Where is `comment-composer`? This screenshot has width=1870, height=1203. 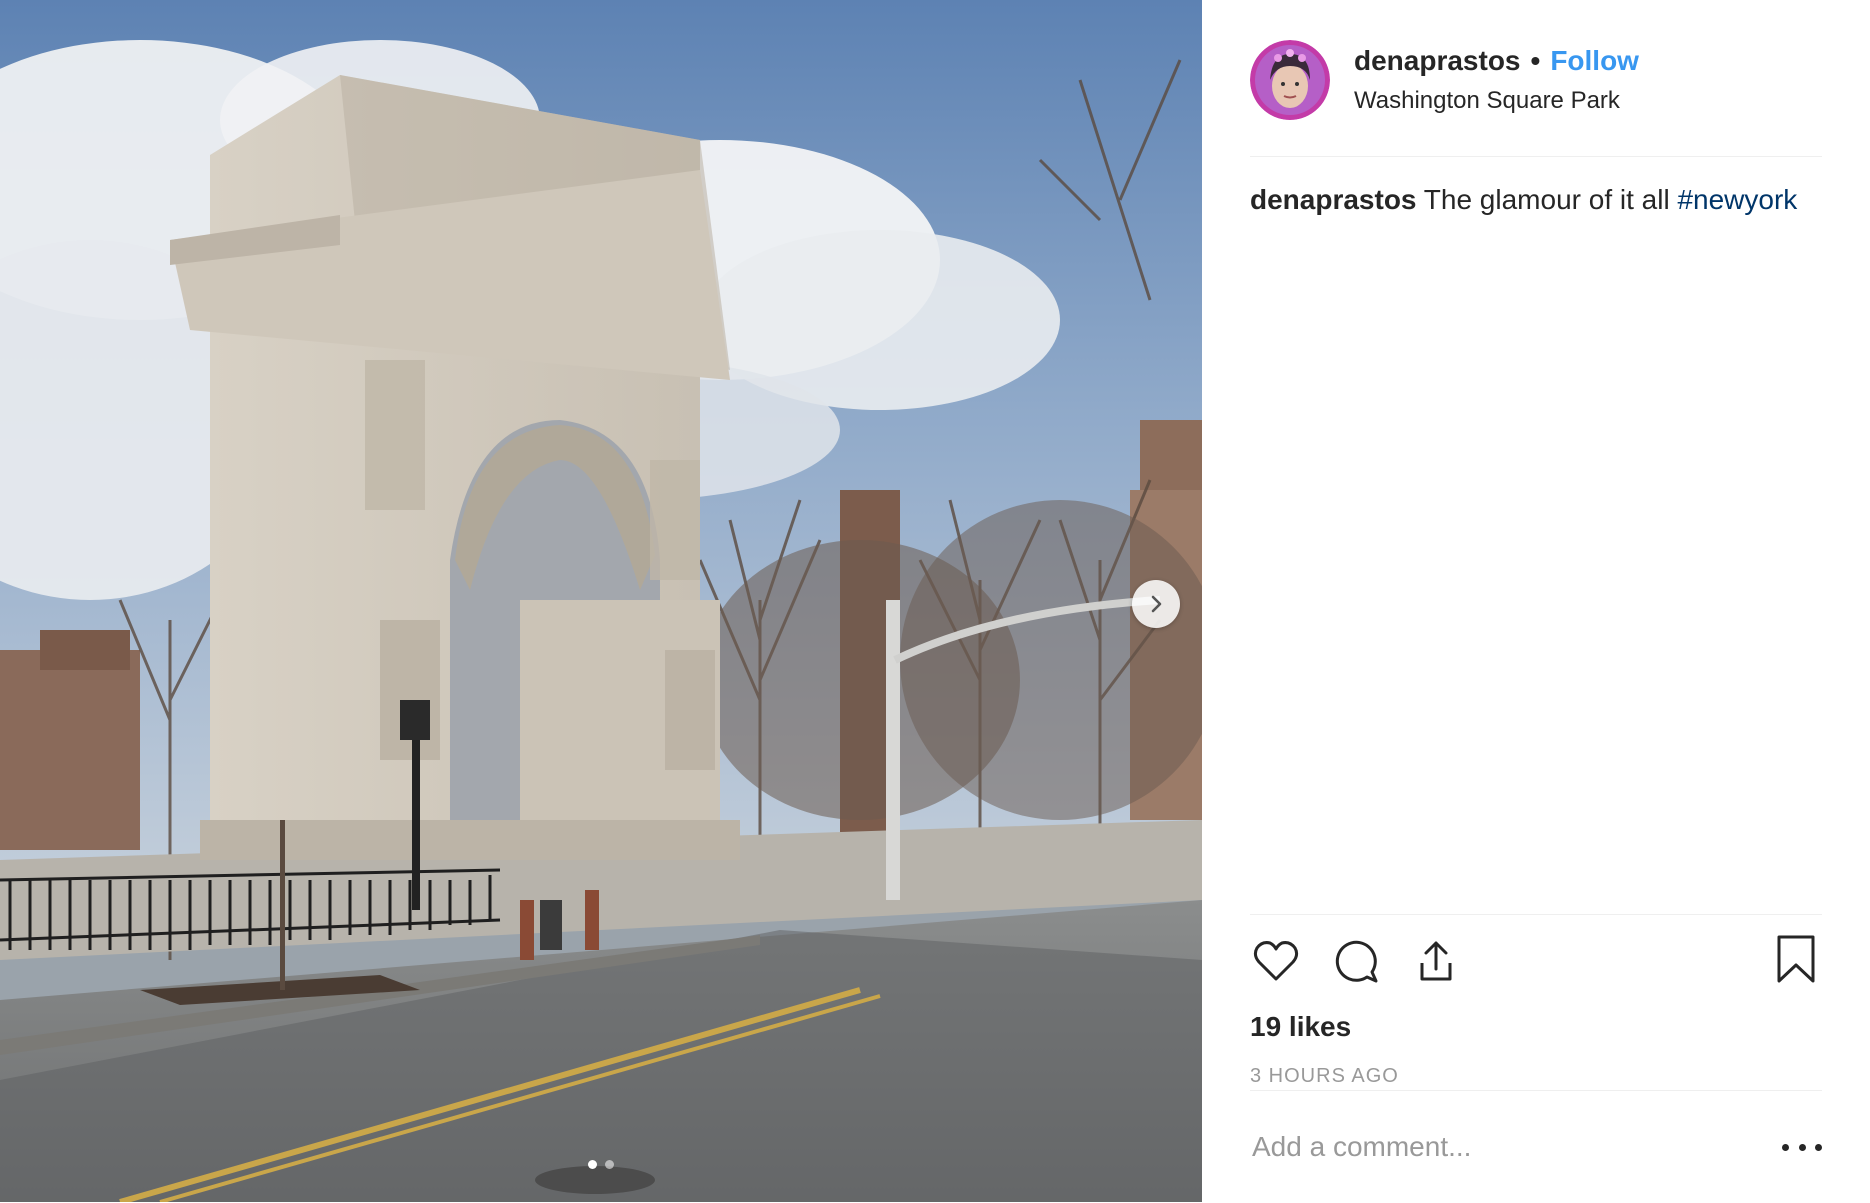 comment-composer is located at coordinates (1536, 1146).